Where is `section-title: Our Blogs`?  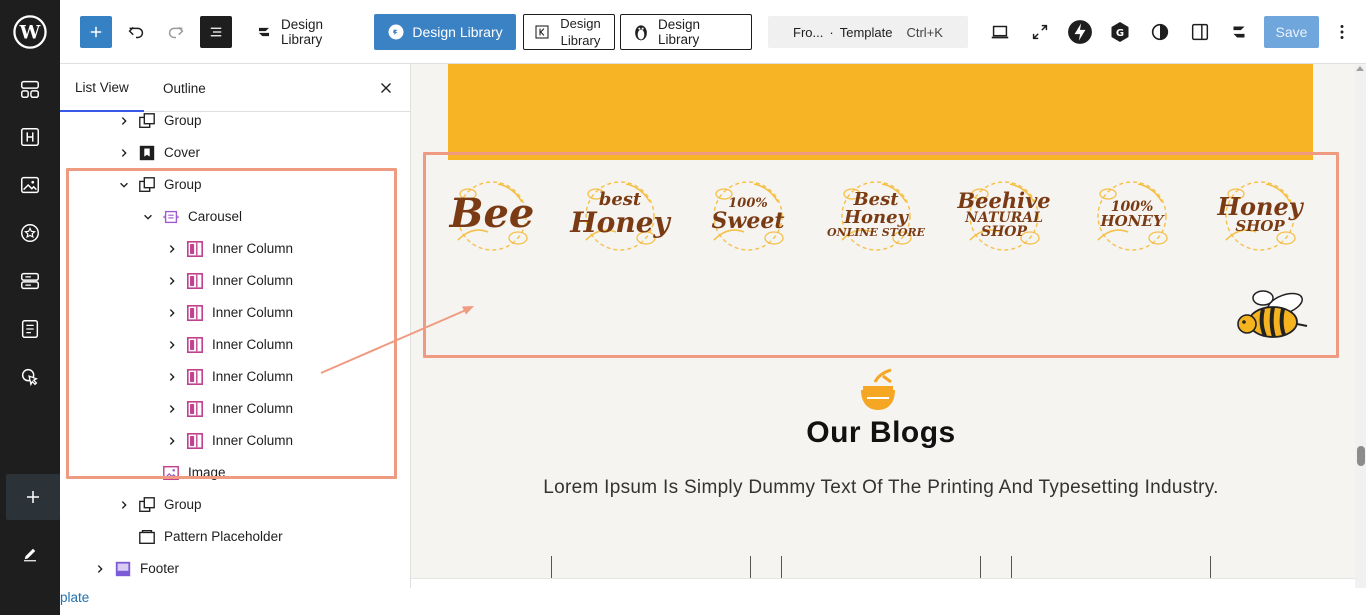
section-title: Our Blogs is located at coordinates (881, 432).